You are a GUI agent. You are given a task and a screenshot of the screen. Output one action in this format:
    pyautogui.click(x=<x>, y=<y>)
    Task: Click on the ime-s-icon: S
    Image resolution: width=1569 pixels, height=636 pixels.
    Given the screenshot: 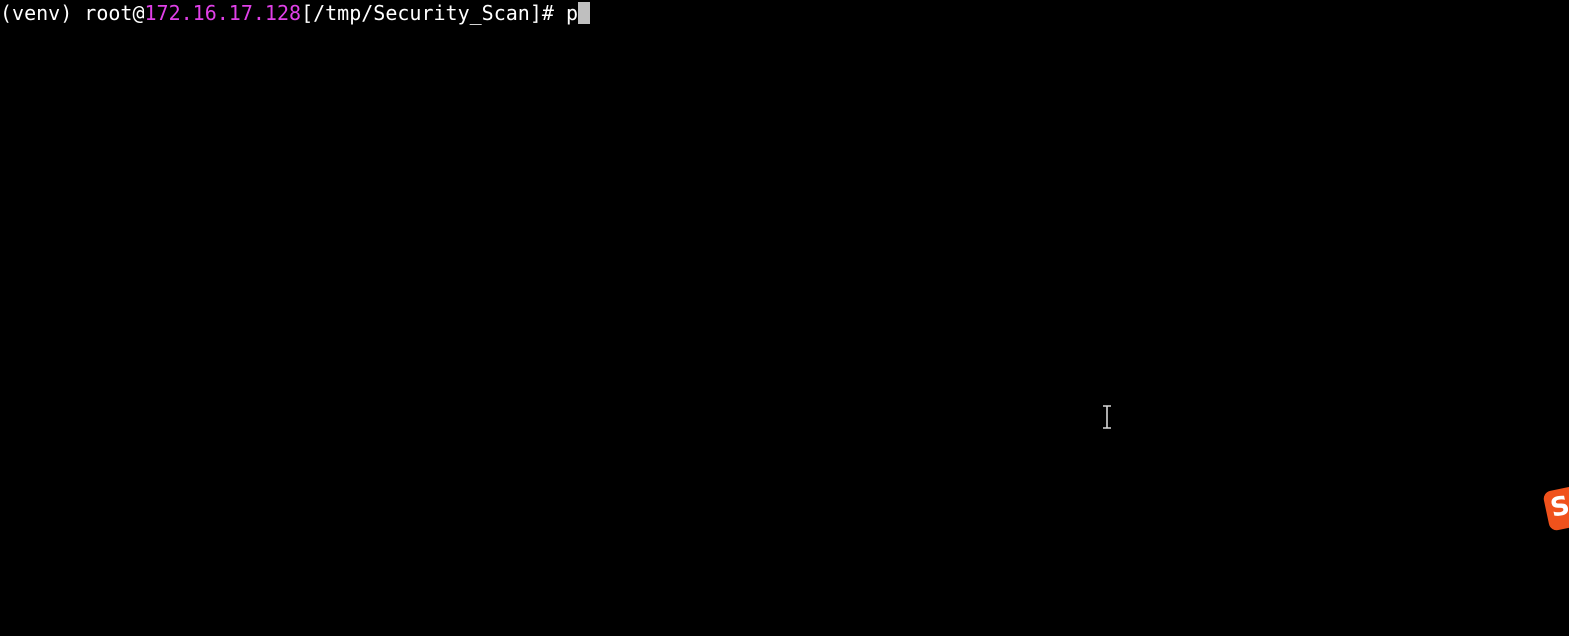 What is the action you would take?
    pyautogui.click(x=1555, y=508)
    